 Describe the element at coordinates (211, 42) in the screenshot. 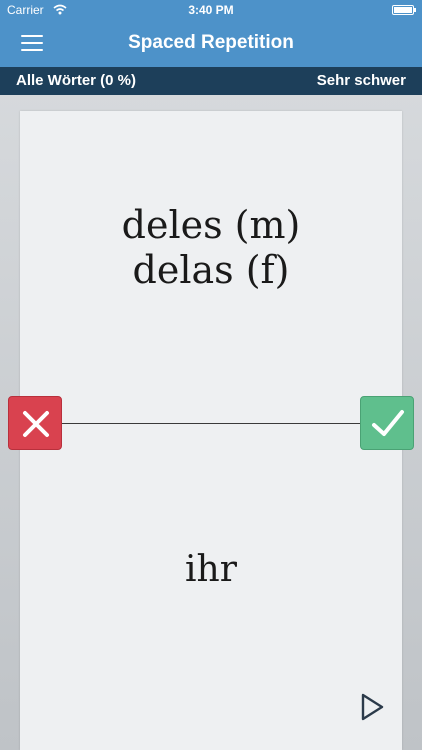

I see `page-title: Spaced Repetition` at that location.